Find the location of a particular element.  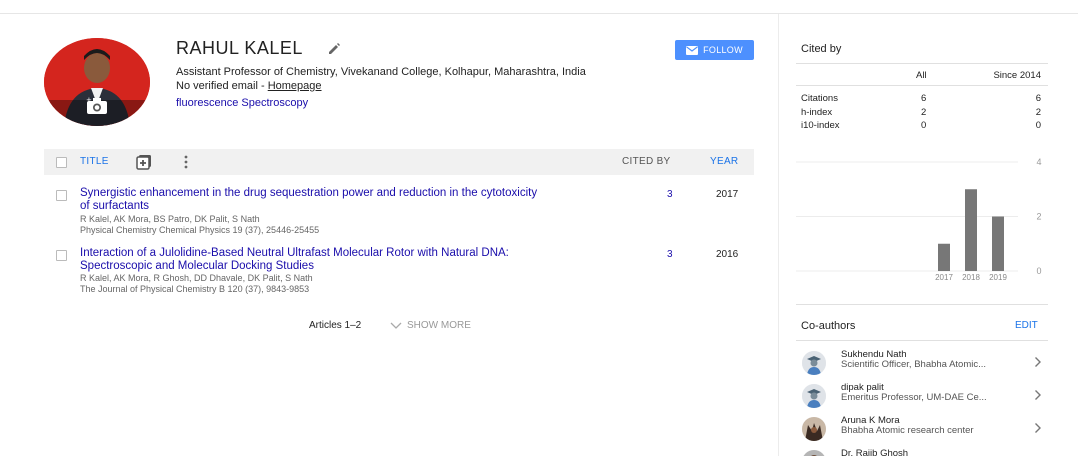

profile-email-status: No verified email - Homepage is located at coordinates (249, 86).